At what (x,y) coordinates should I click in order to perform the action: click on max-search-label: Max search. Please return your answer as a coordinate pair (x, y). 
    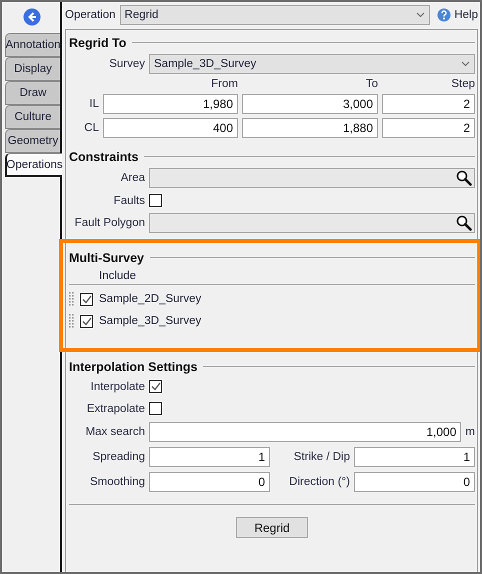
    Looking at the image, I should click on (114, 432).